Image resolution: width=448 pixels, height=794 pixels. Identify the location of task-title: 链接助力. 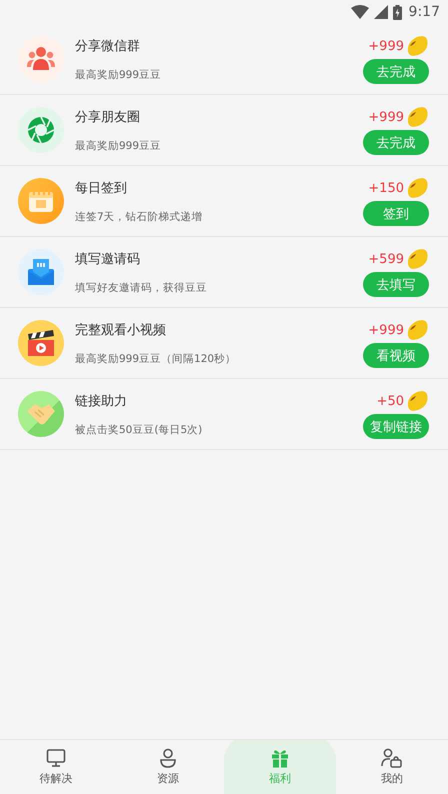
(101, 401).